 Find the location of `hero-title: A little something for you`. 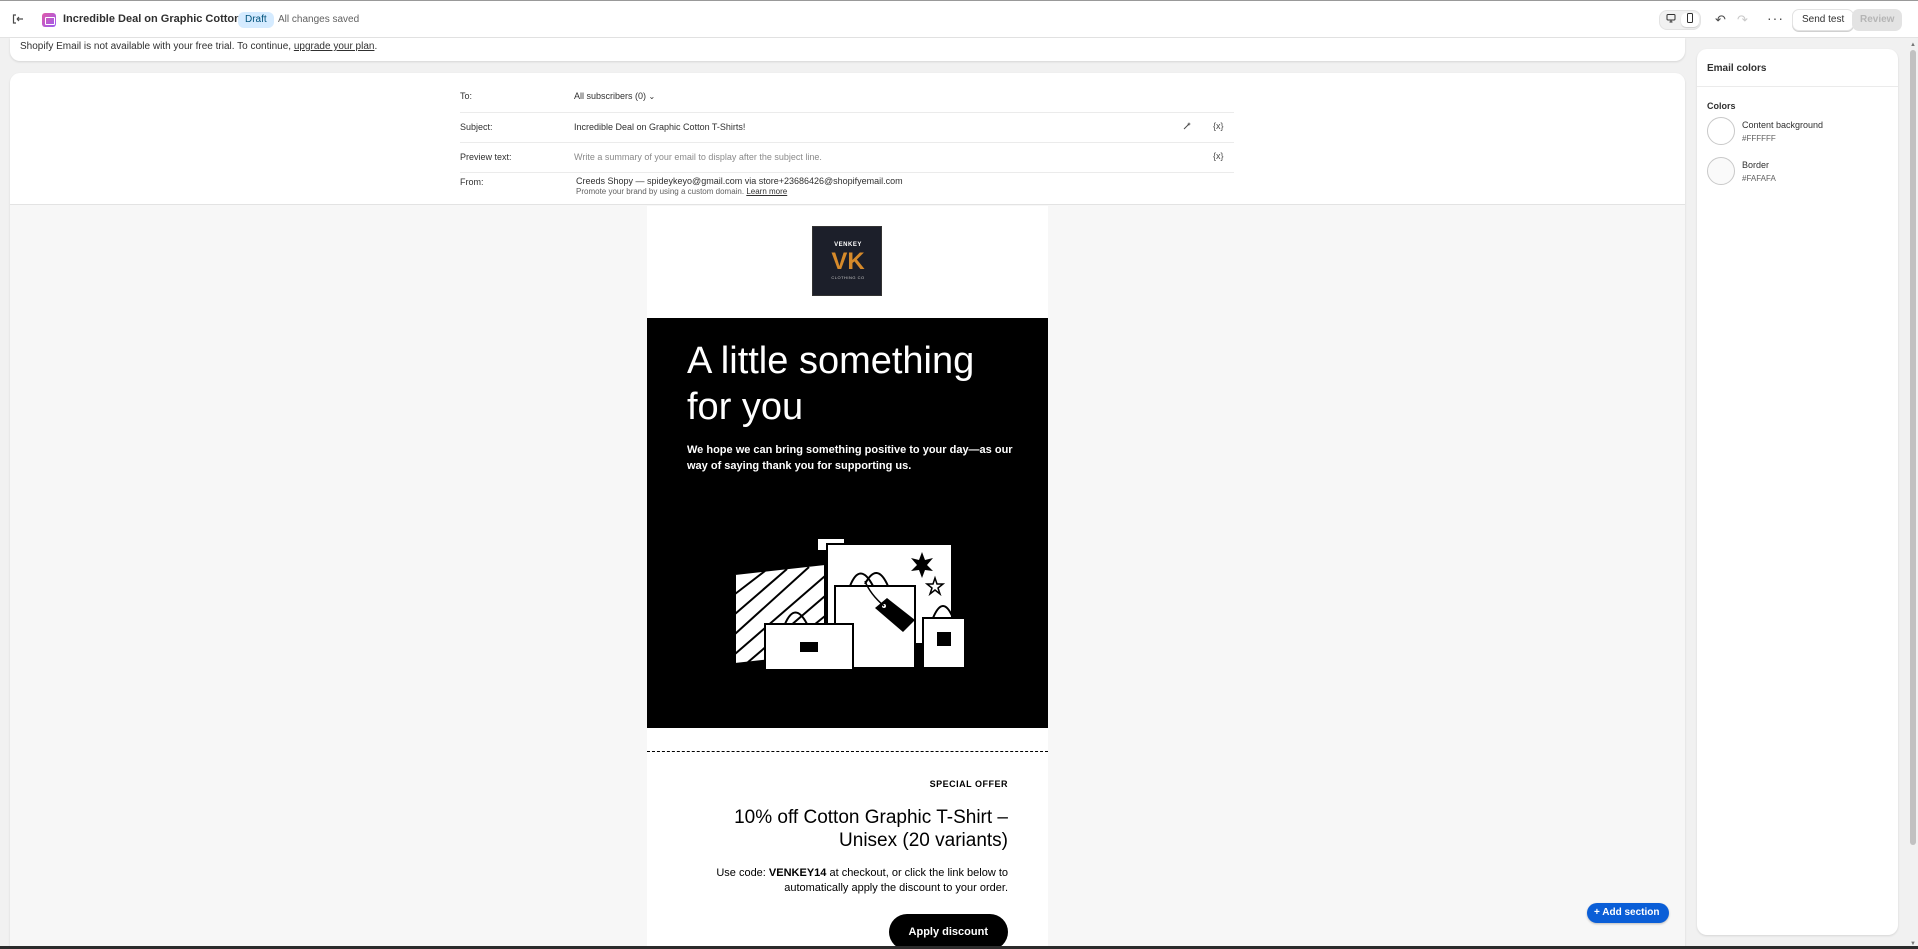

hero-title: A little something for you is located at coordinates (831, 384).